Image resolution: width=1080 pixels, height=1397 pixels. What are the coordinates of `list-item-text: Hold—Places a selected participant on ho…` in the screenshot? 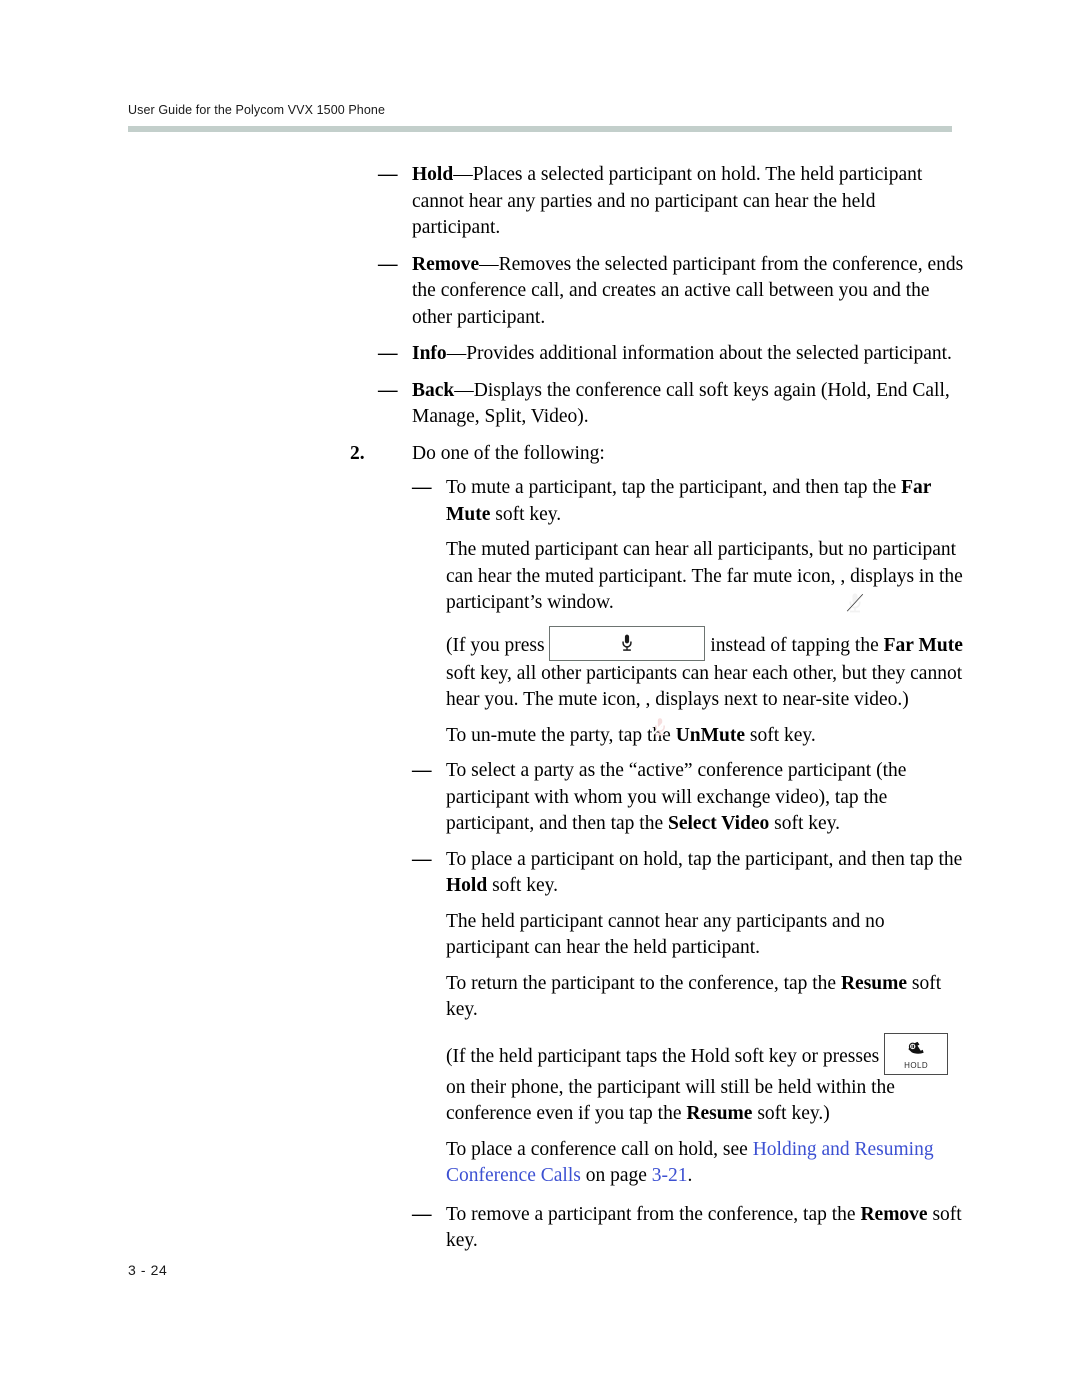 It's located at (667, 201).